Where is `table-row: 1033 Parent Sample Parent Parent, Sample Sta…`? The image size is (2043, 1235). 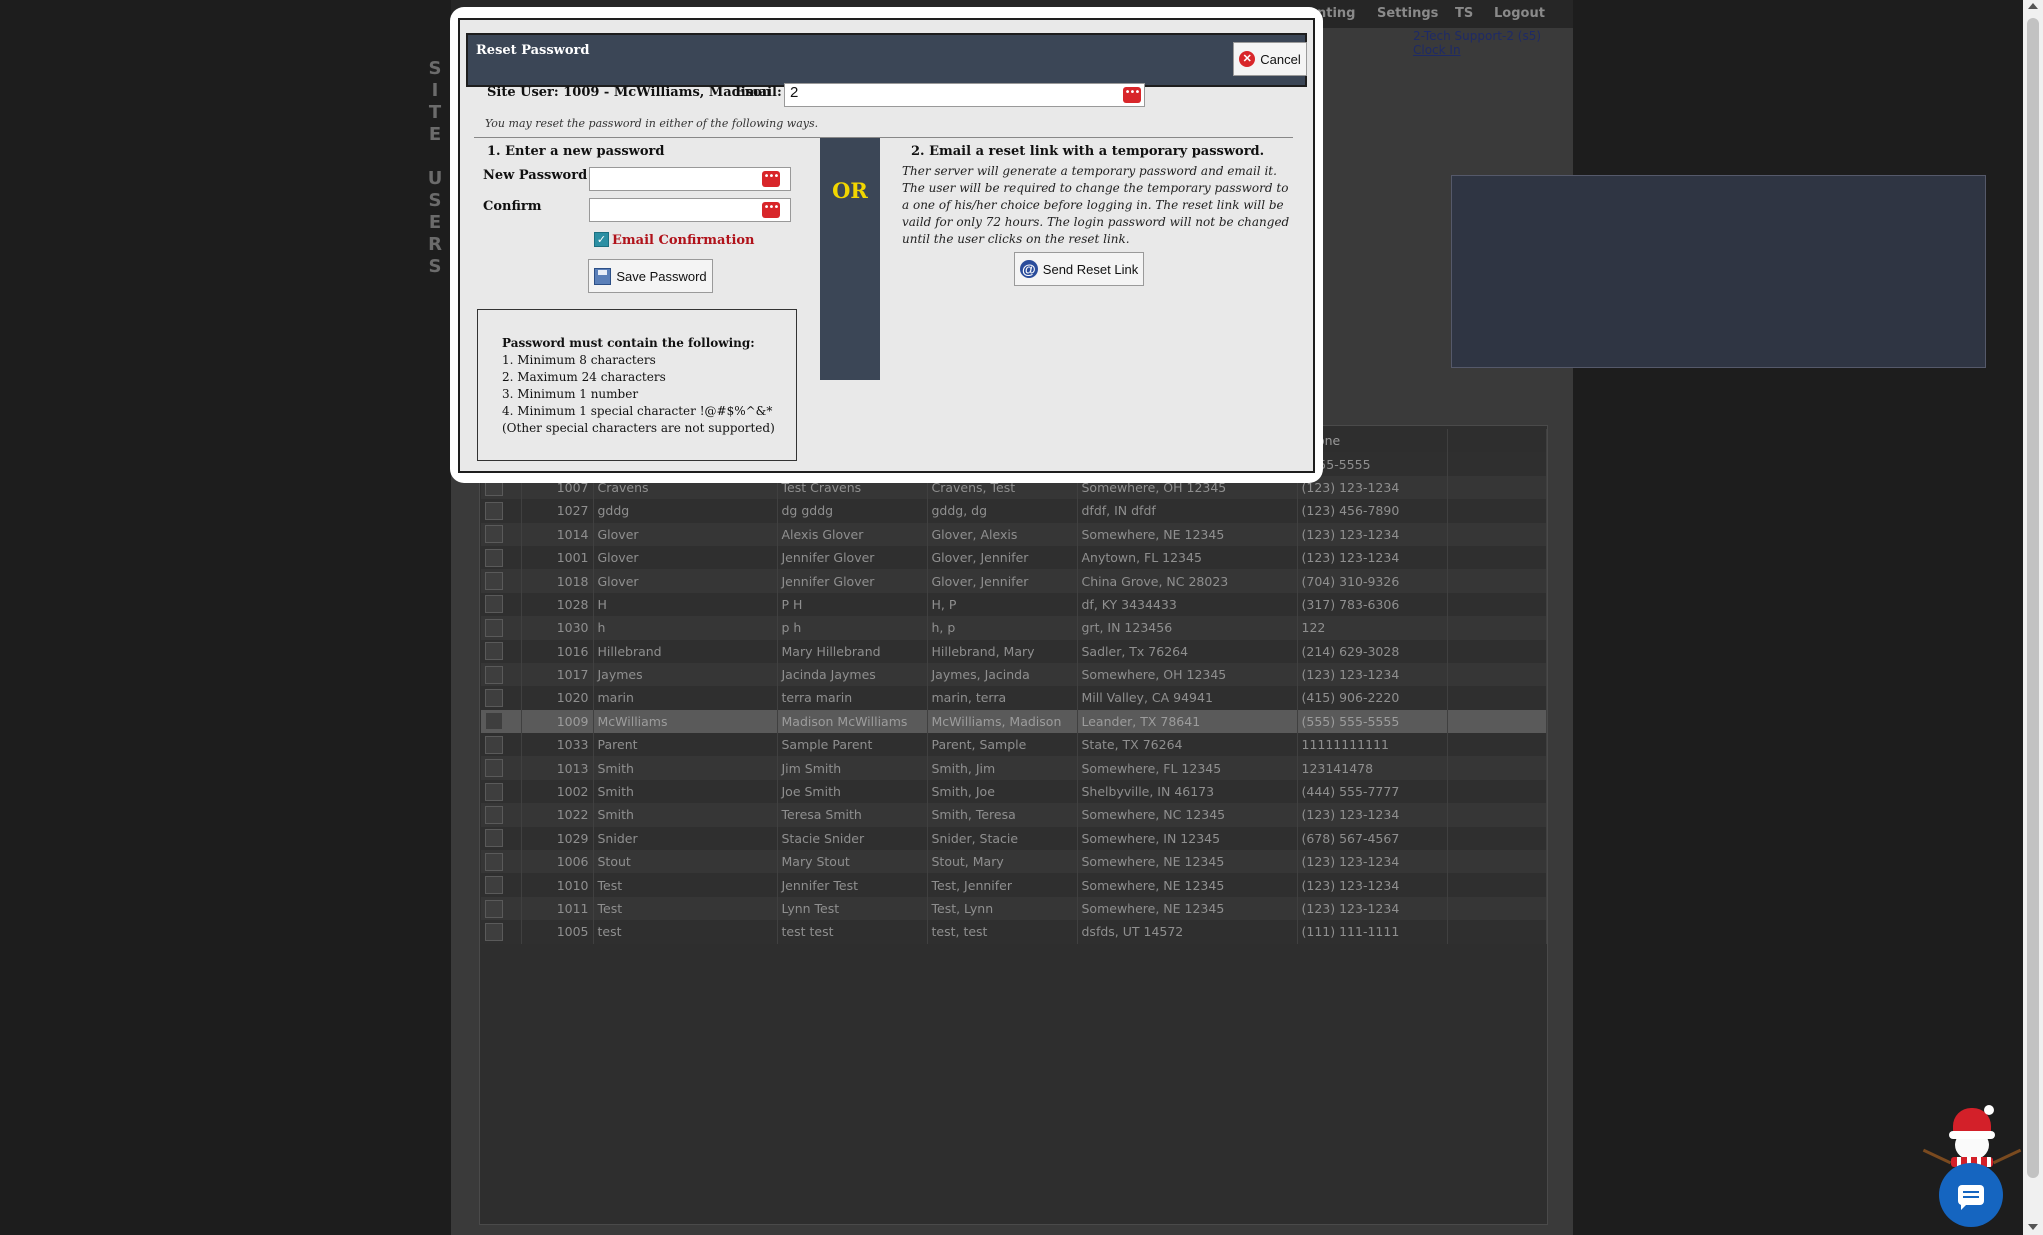
table-row: 1033 Parent Sample Parent Parent, Sample Sta… is located at coordinates (1014, 745).